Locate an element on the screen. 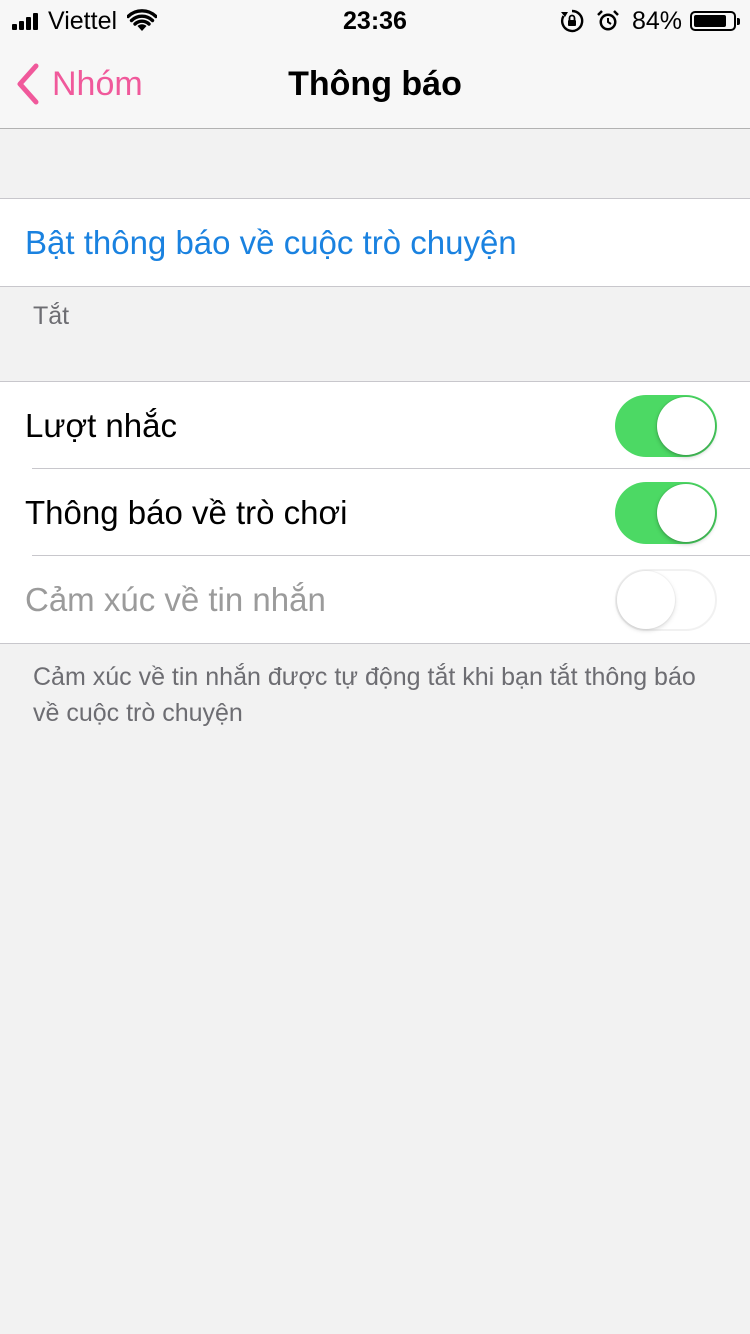 The height and width of the screenshot is (1334, 750). status-bar-right: 84% is located at coordinates (650, 21).